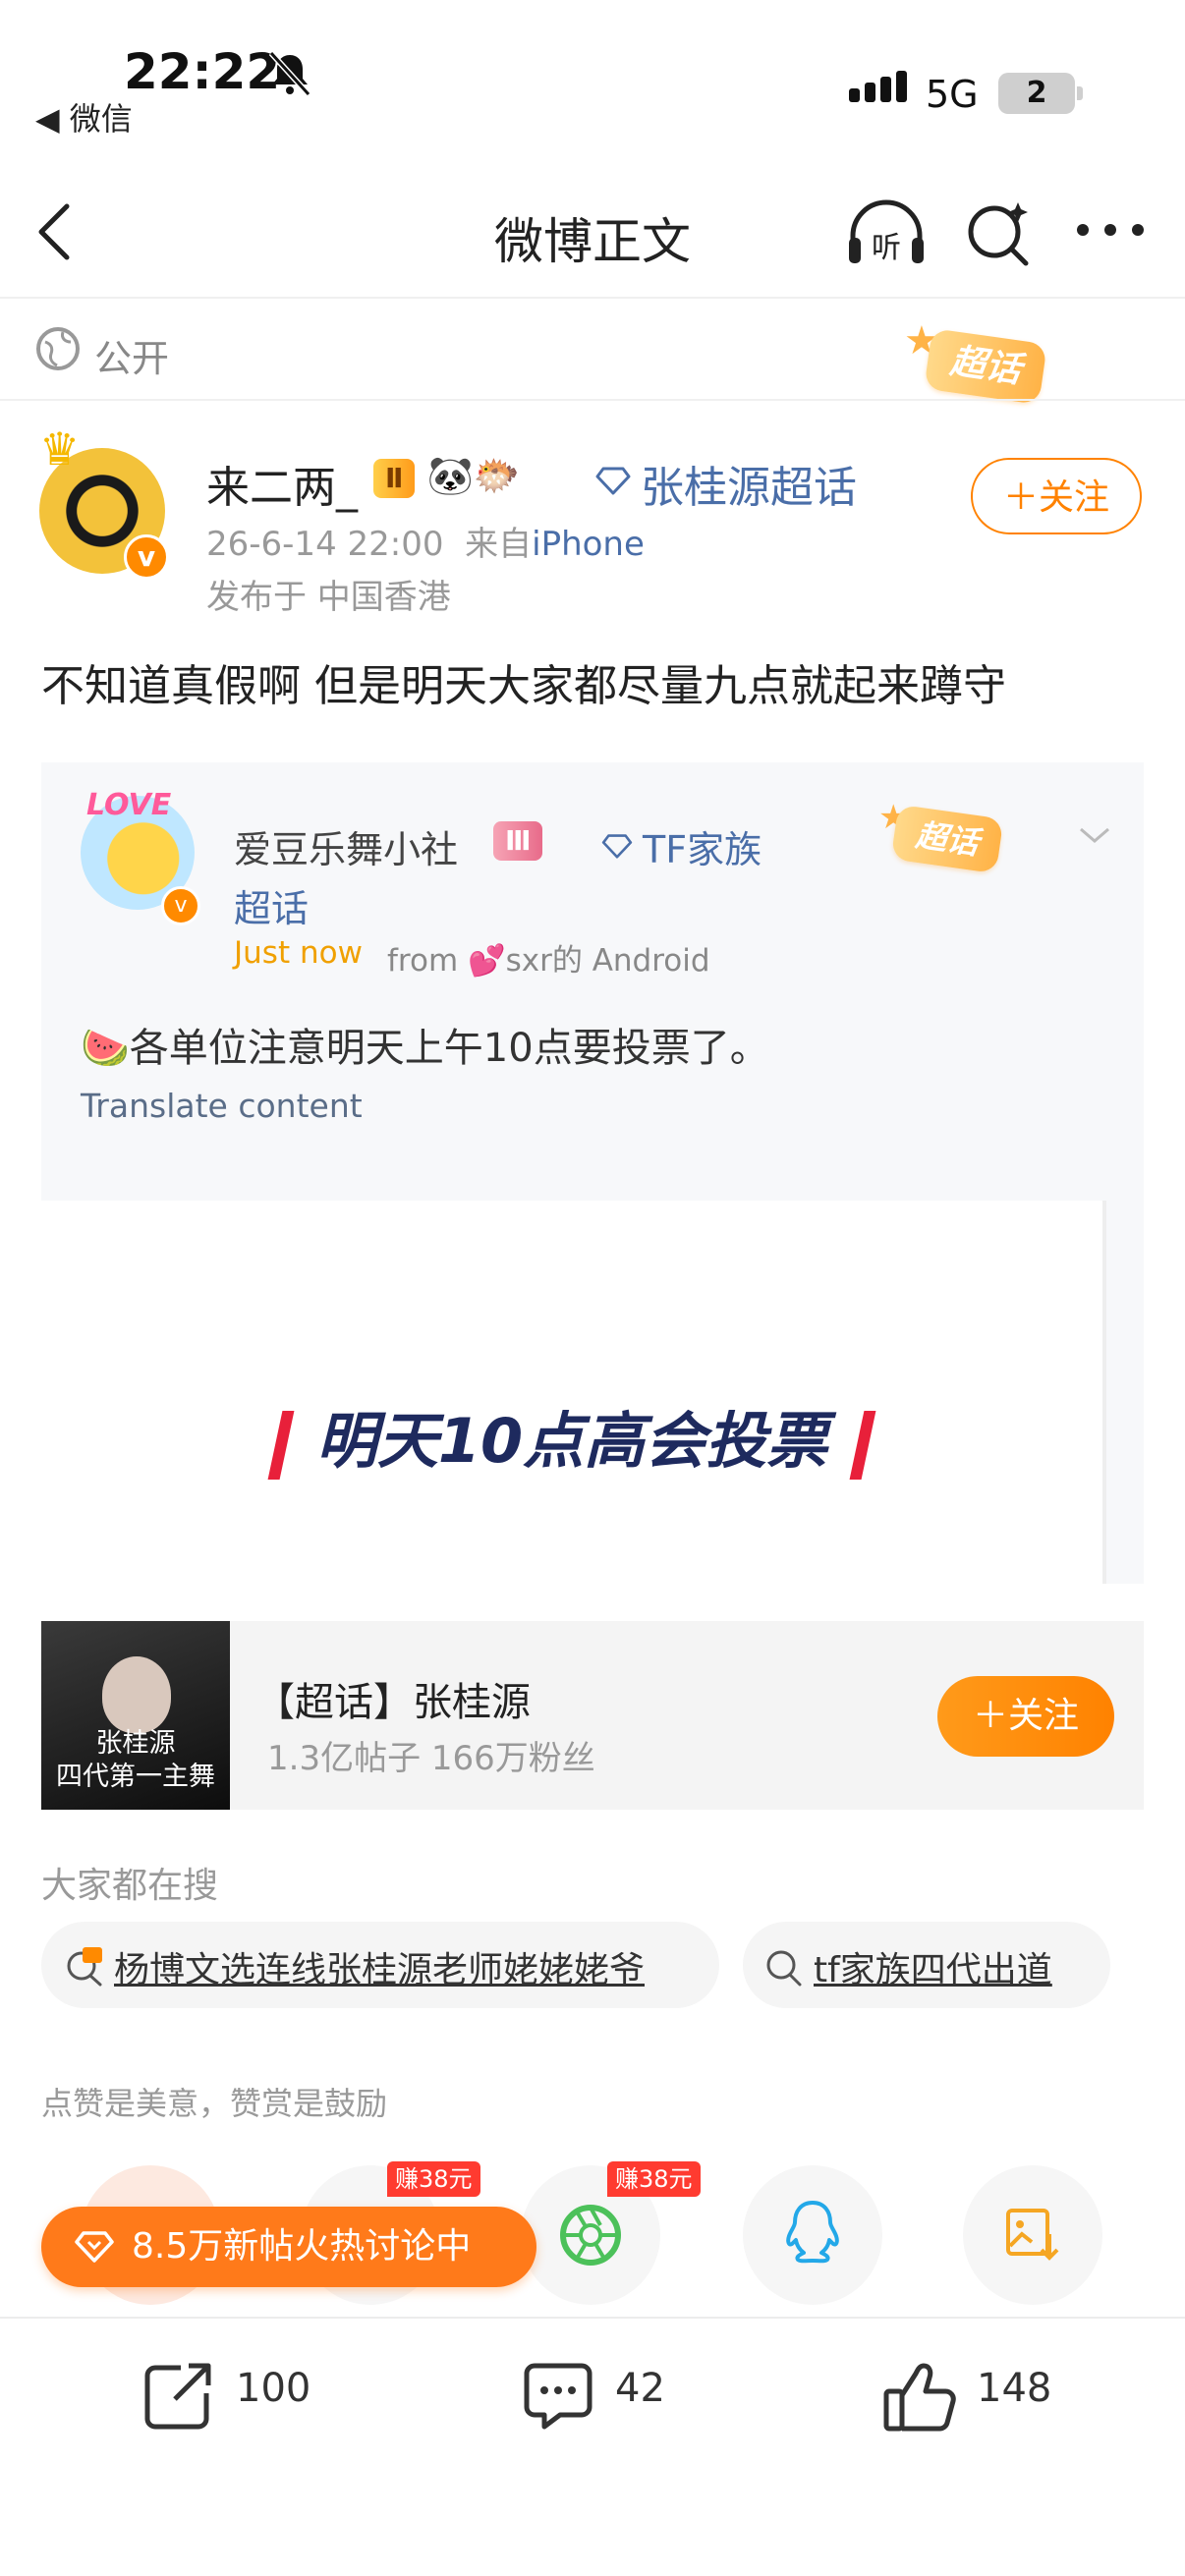  I want to click on search-suggestion: tf家族四代出道, so click(927, 1965).